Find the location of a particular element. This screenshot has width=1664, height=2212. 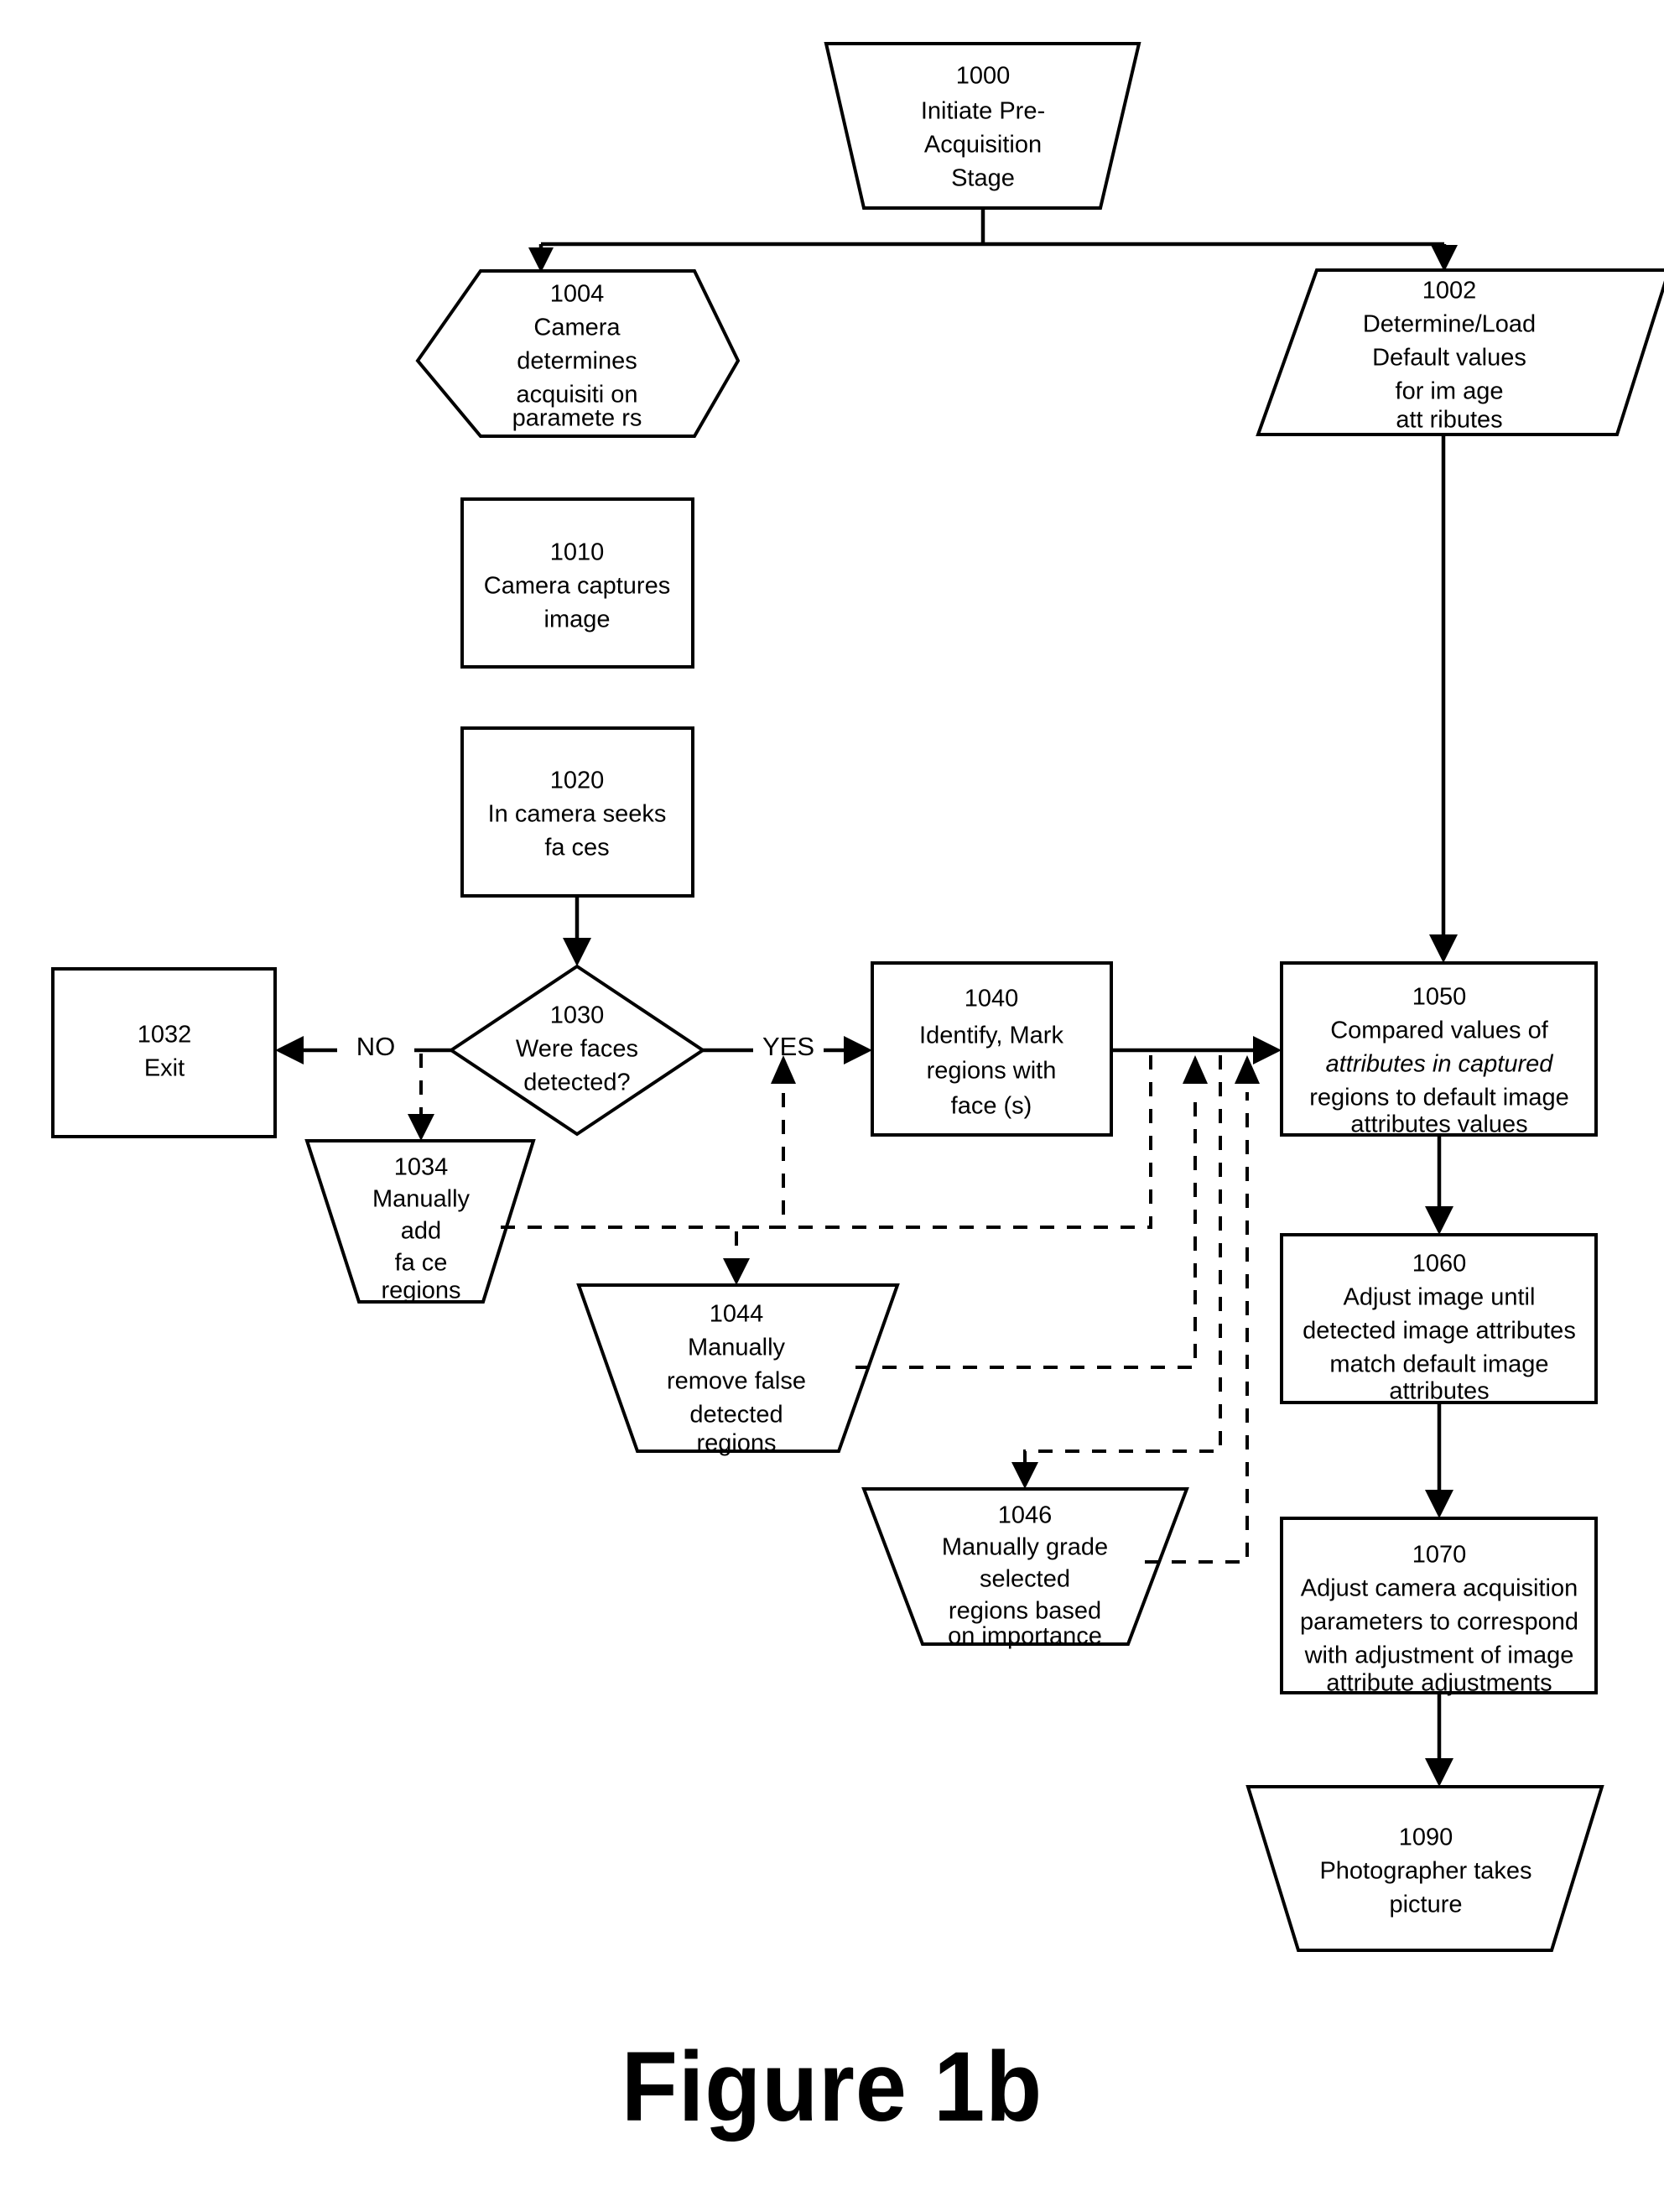

node-1020-line-2: fa ces is located at coordinates (576, 848).